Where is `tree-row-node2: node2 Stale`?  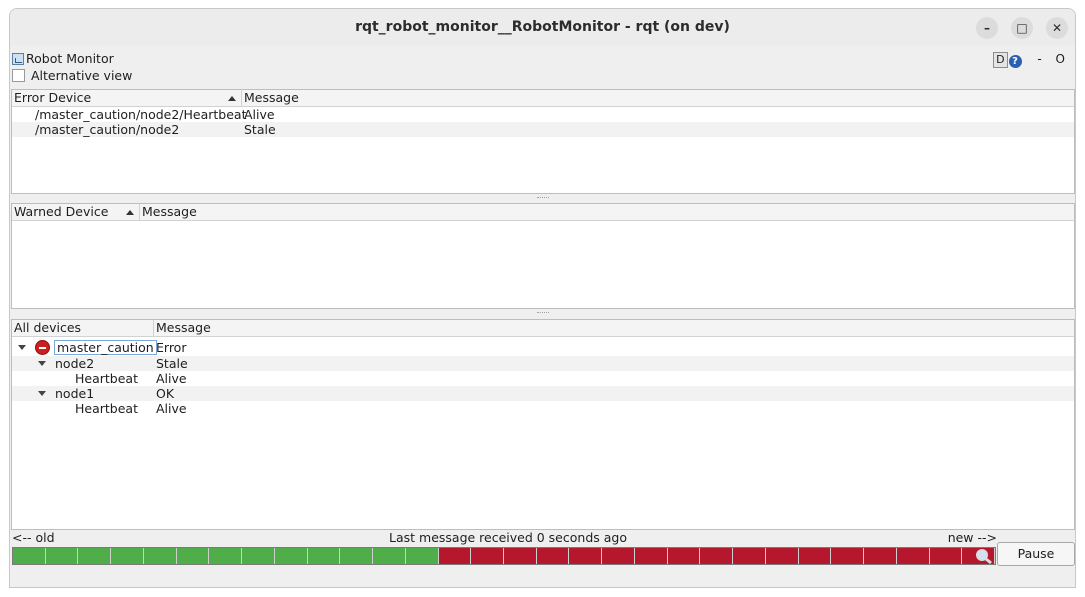 tree-row-node2: node2 Stale is located at coordinates (543, 363).